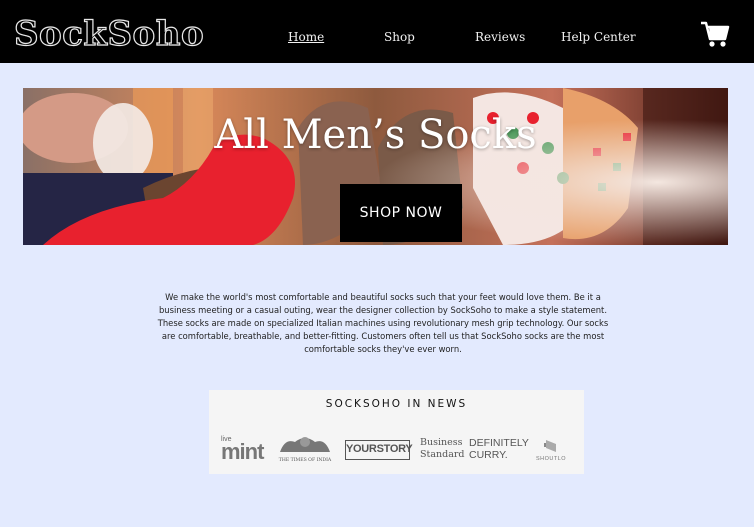  I want to click on nav-home: Home, so click(306, 37).